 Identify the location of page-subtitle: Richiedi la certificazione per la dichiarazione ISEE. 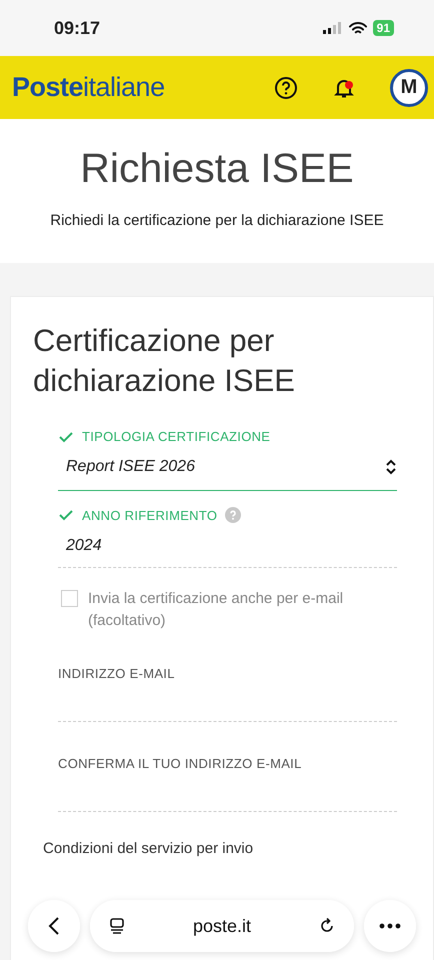
(217, 220).